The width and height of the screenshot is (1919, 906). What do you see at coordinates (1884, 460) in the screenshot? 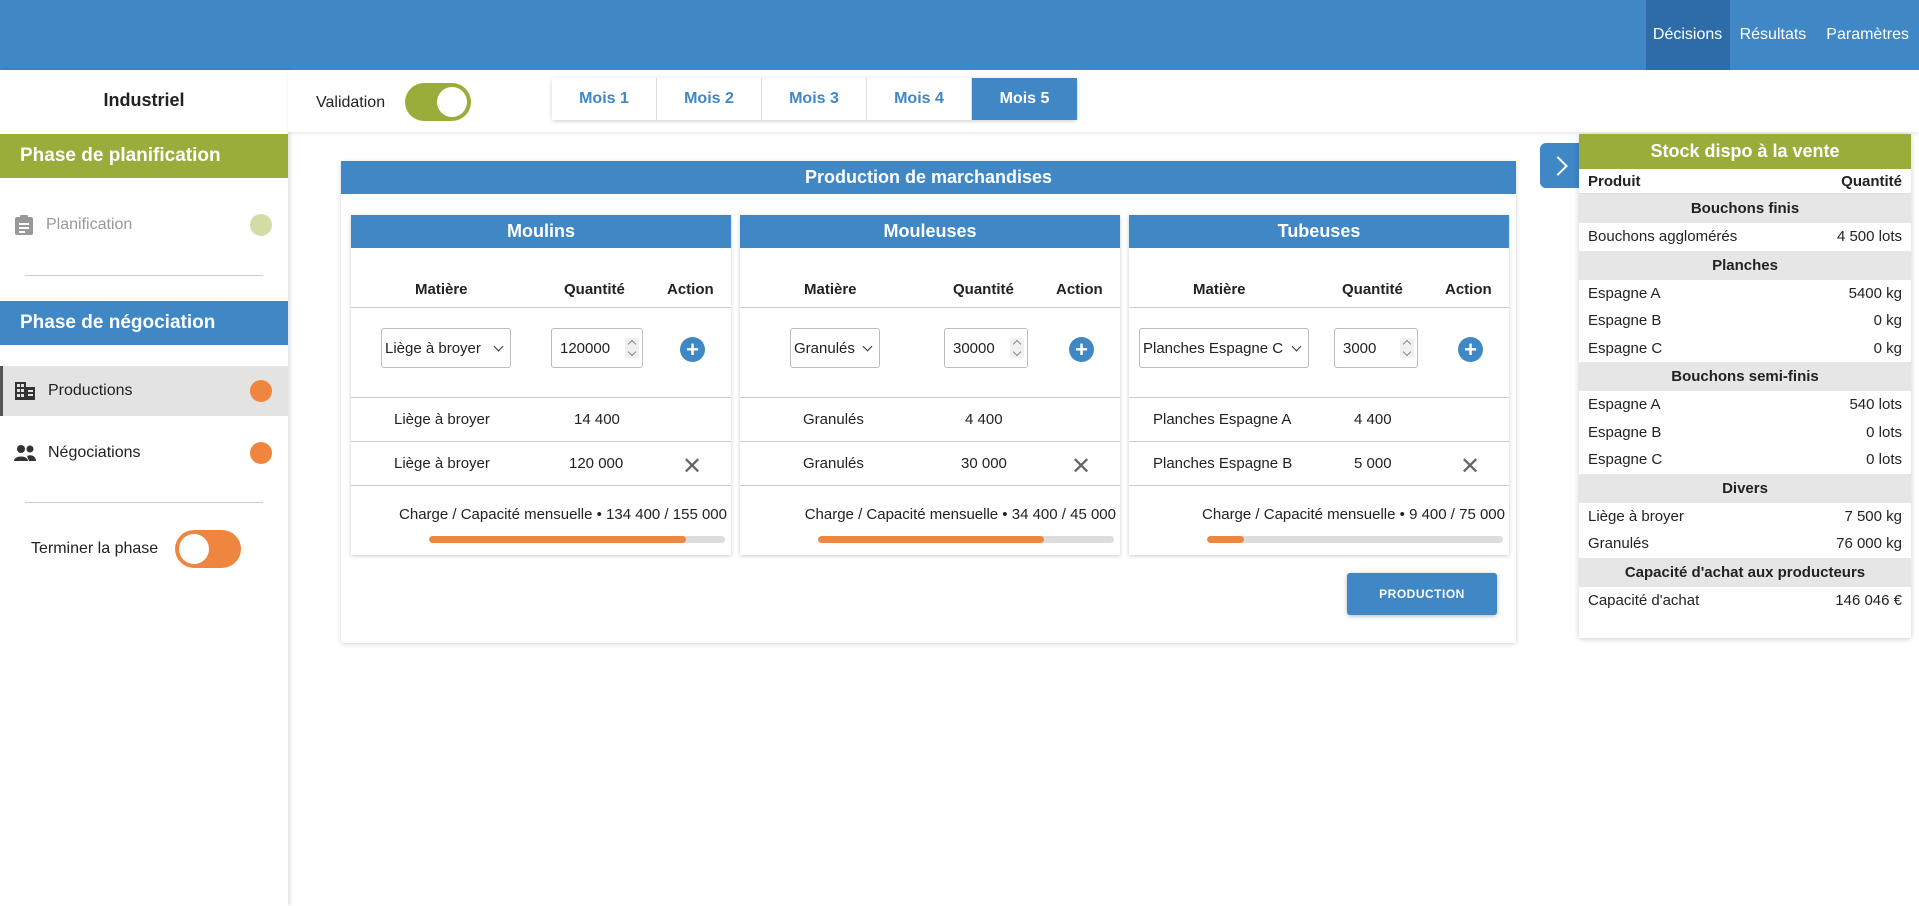
I see `stock-value: 0 lots` at bounding box center [1884, 460].